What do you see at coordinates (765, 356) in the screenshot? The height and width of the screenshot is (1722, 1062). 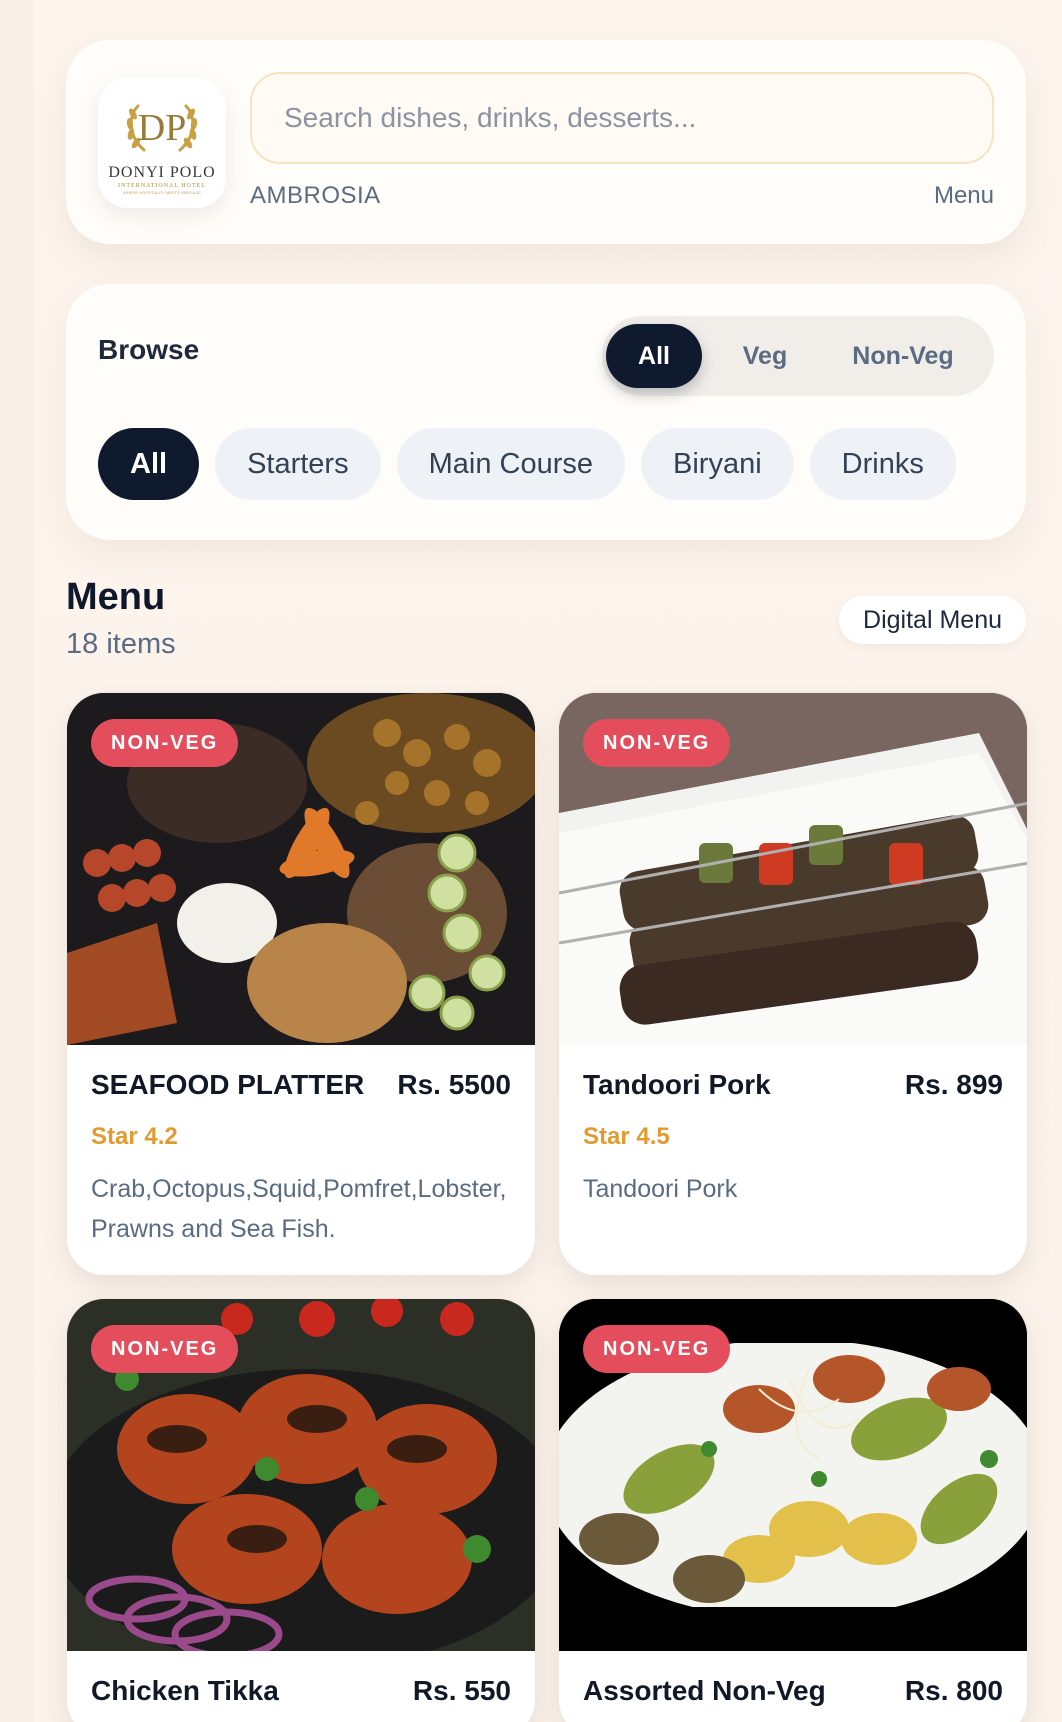 I see `diet-filter-veg: Veg` at bounding box center [765, 356].